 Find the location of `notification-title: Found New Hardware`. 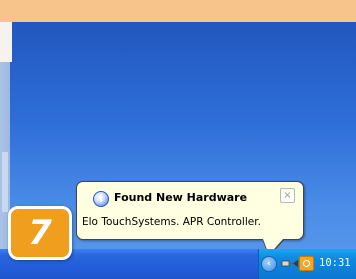

notification-title: Found New Hardware is located at coordinates (181, 197).